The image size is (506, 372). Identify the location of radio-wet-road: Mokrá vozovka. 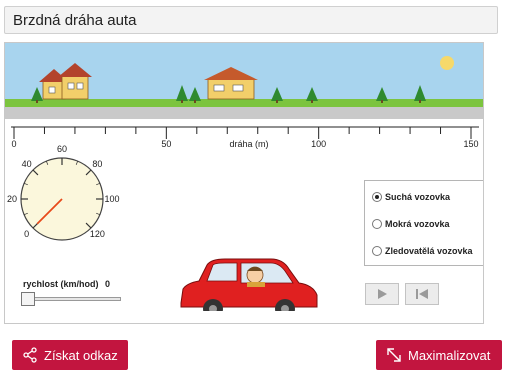
(411, 224).